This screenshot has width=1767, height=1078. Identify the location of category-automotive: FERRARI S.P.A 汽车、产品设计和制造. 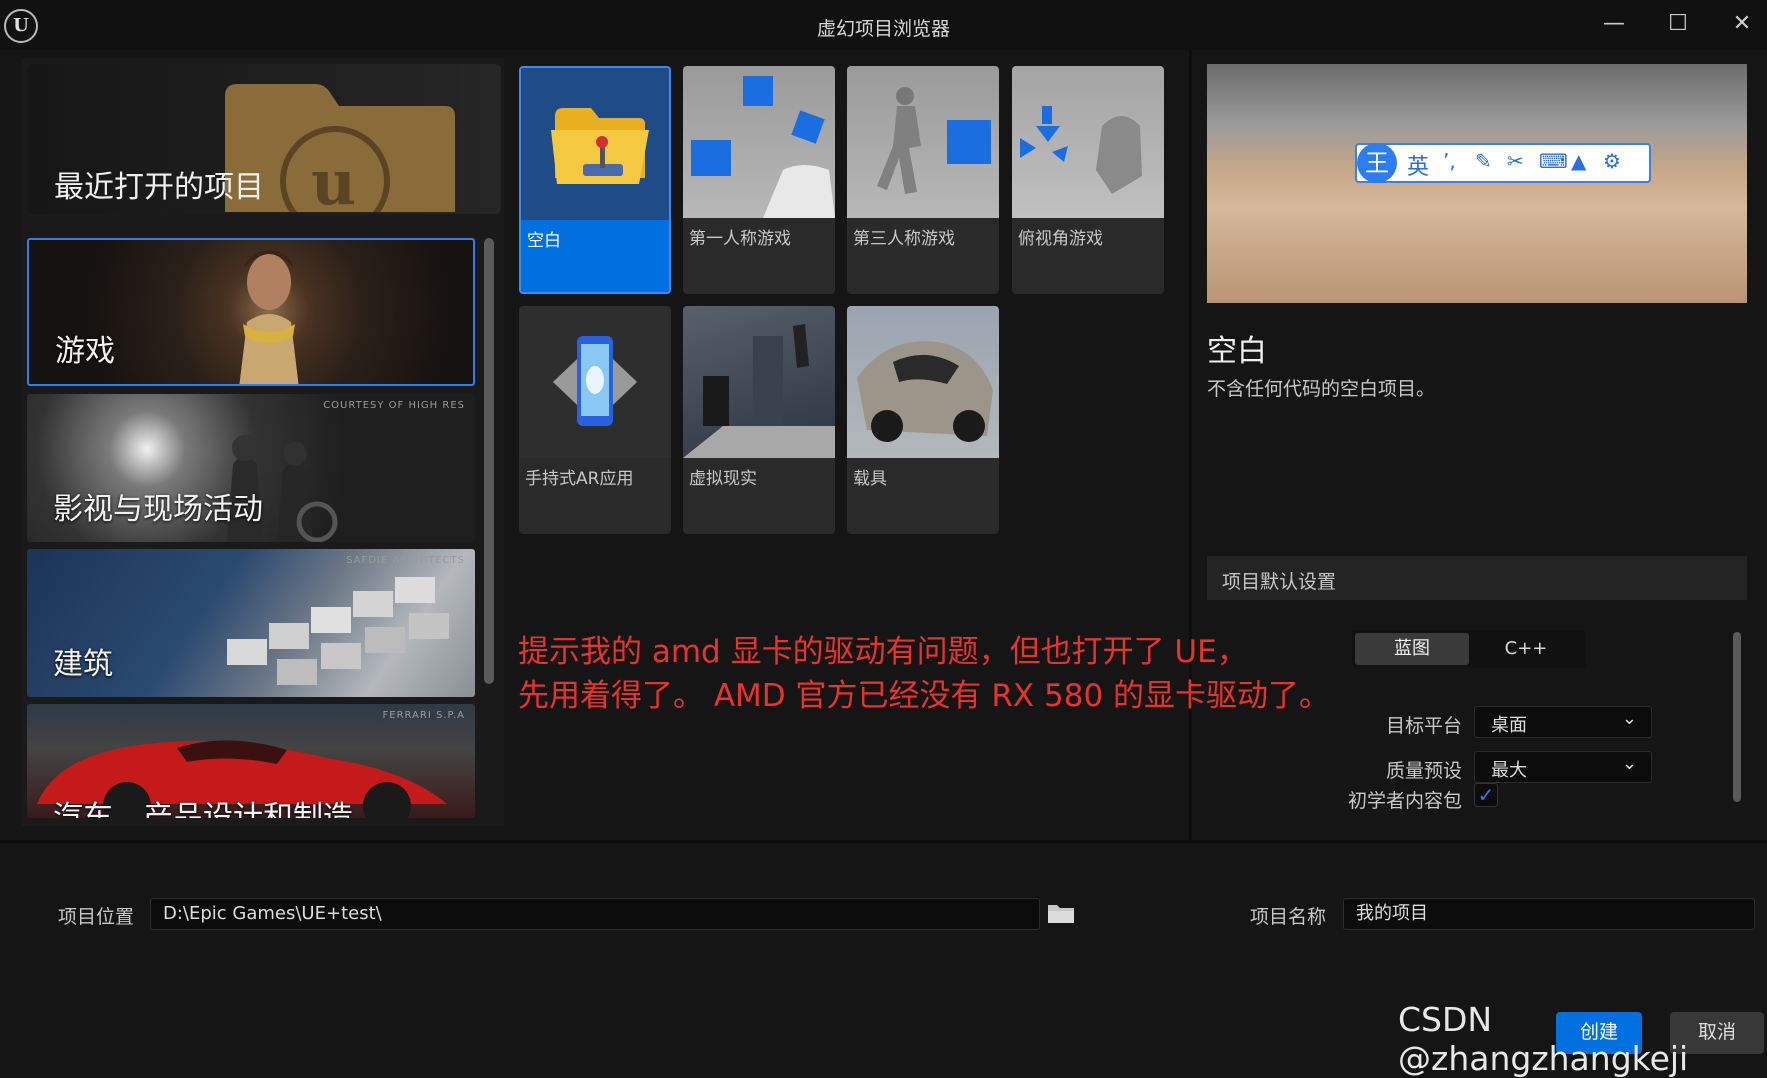
(251, 761).